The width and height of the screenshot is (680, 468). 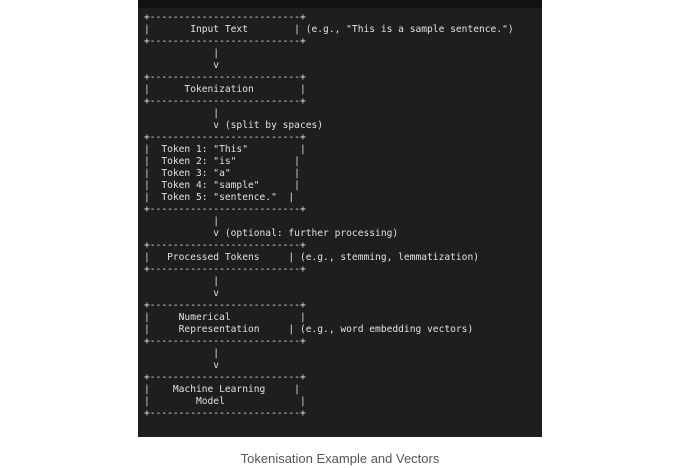 What do you see at coordinates (271, 233) in the screenshot?
I see `diagram-line: v (optional: further processing)` at bounding box center [271, 233].